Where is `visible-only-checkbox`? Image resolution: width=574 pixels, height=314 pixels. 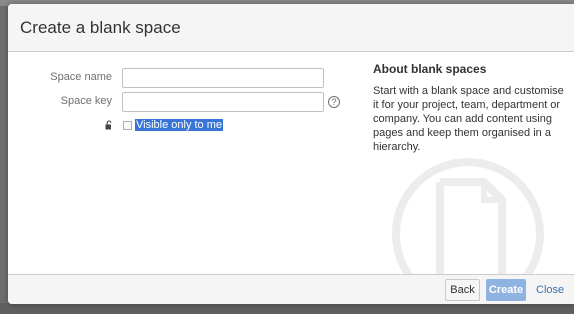 visible-only-checkbox is located at coordinates (127, 125).